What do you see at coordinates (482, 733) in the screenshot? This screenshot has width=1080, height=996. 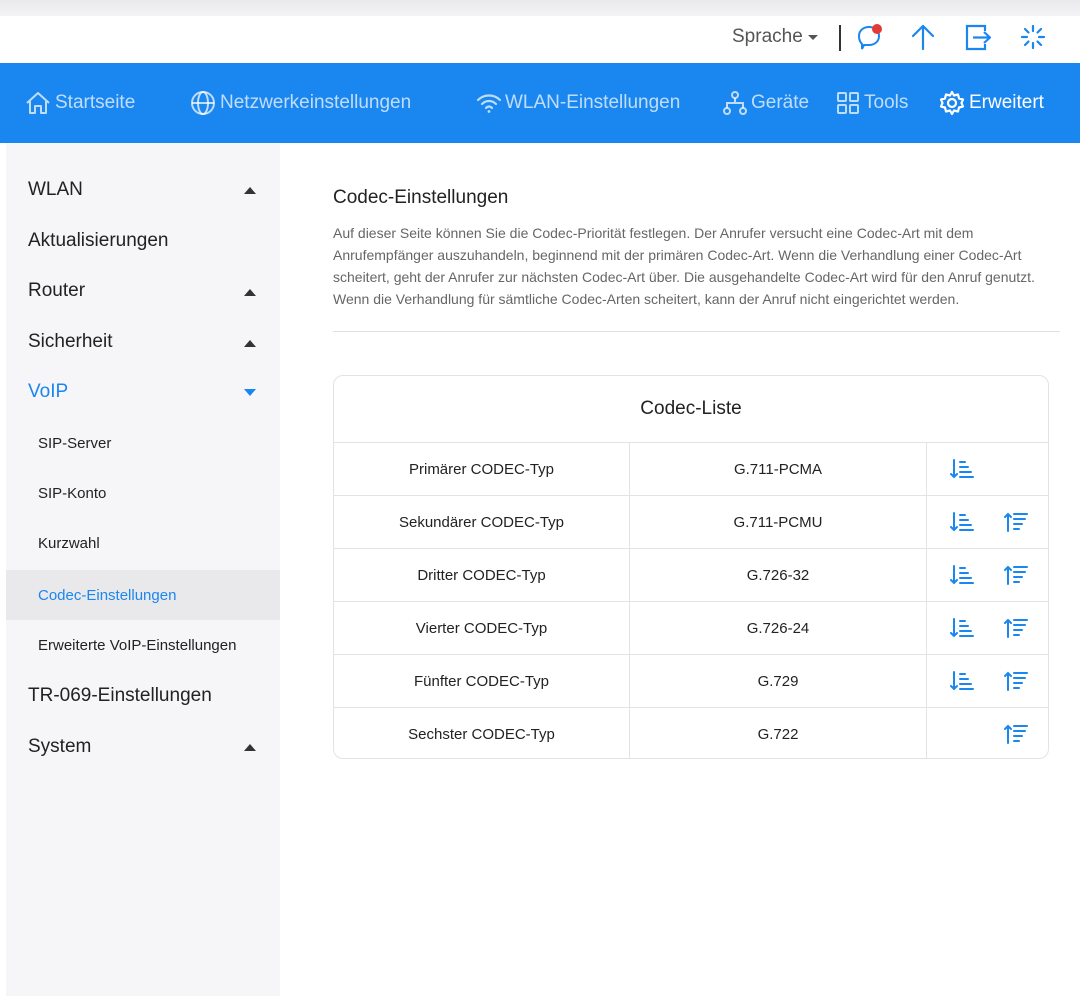 I see `codec-type-label: Sechster CODEC-Typ` at bounding box center [482, 733].